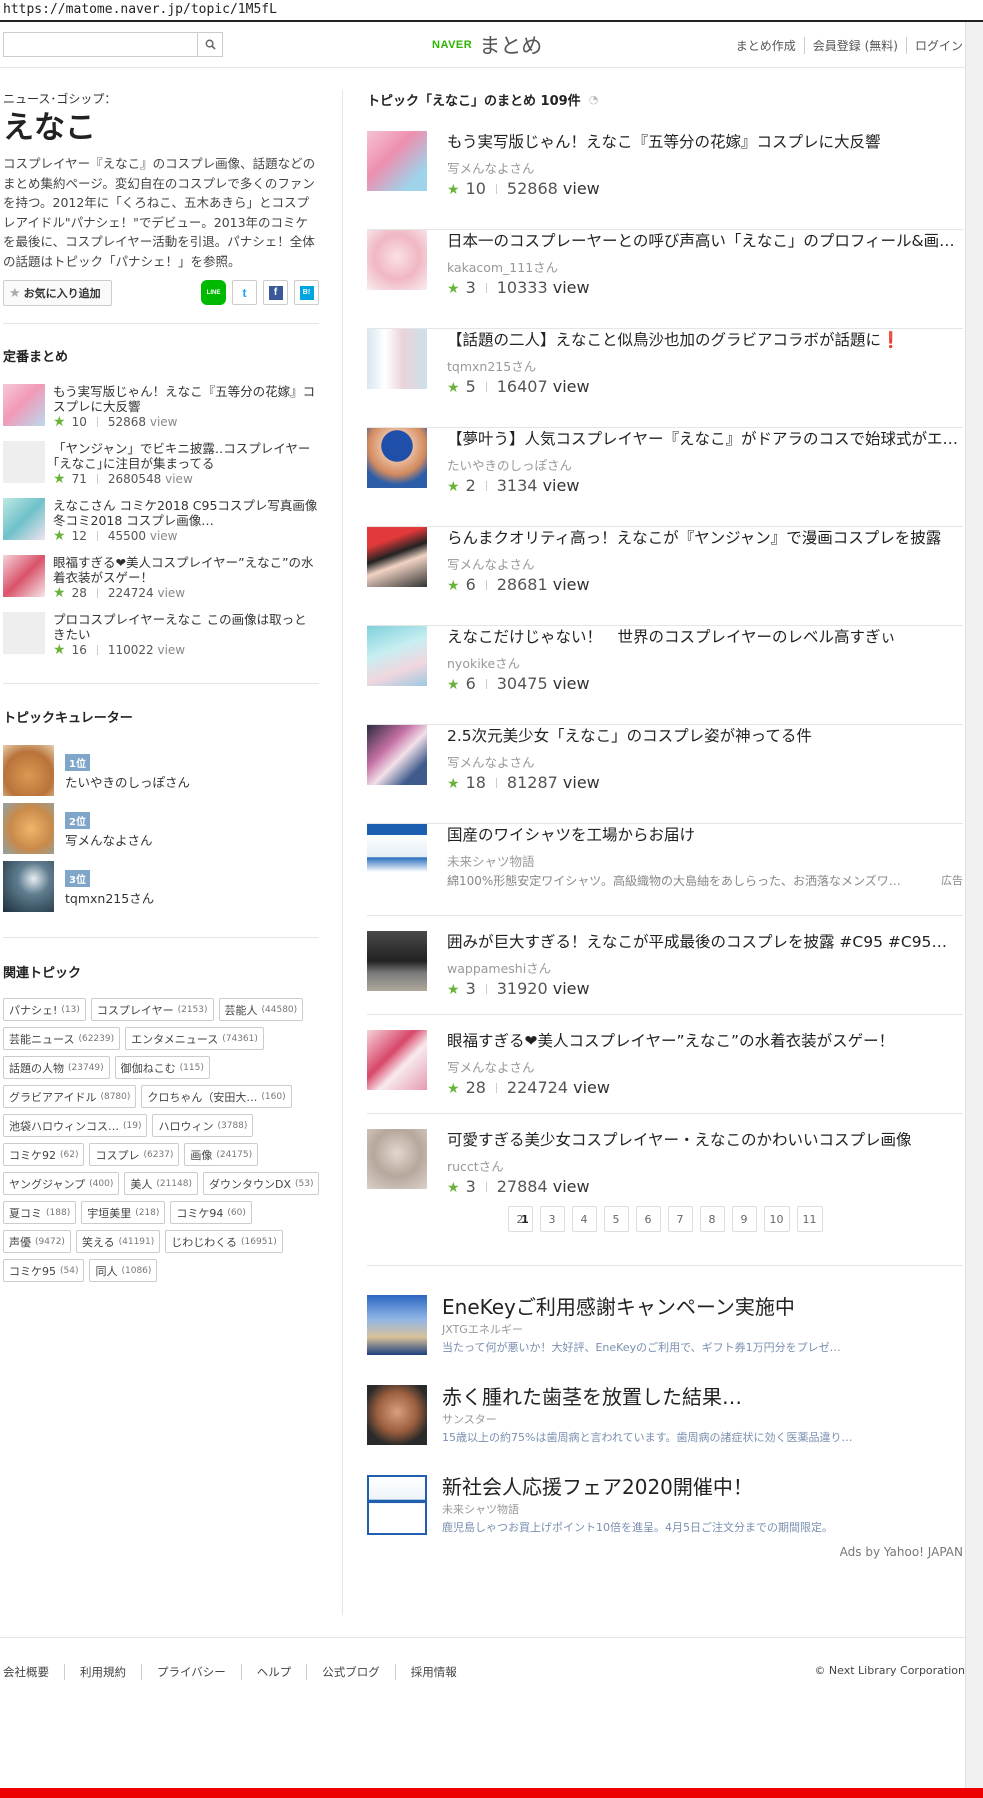 The height and width of the screenshot is (1798, 983). Describe the element at coordinates (61, 1183) in the screenshot. I see `related-tag: ヤングジャンプ (400)` at that location.